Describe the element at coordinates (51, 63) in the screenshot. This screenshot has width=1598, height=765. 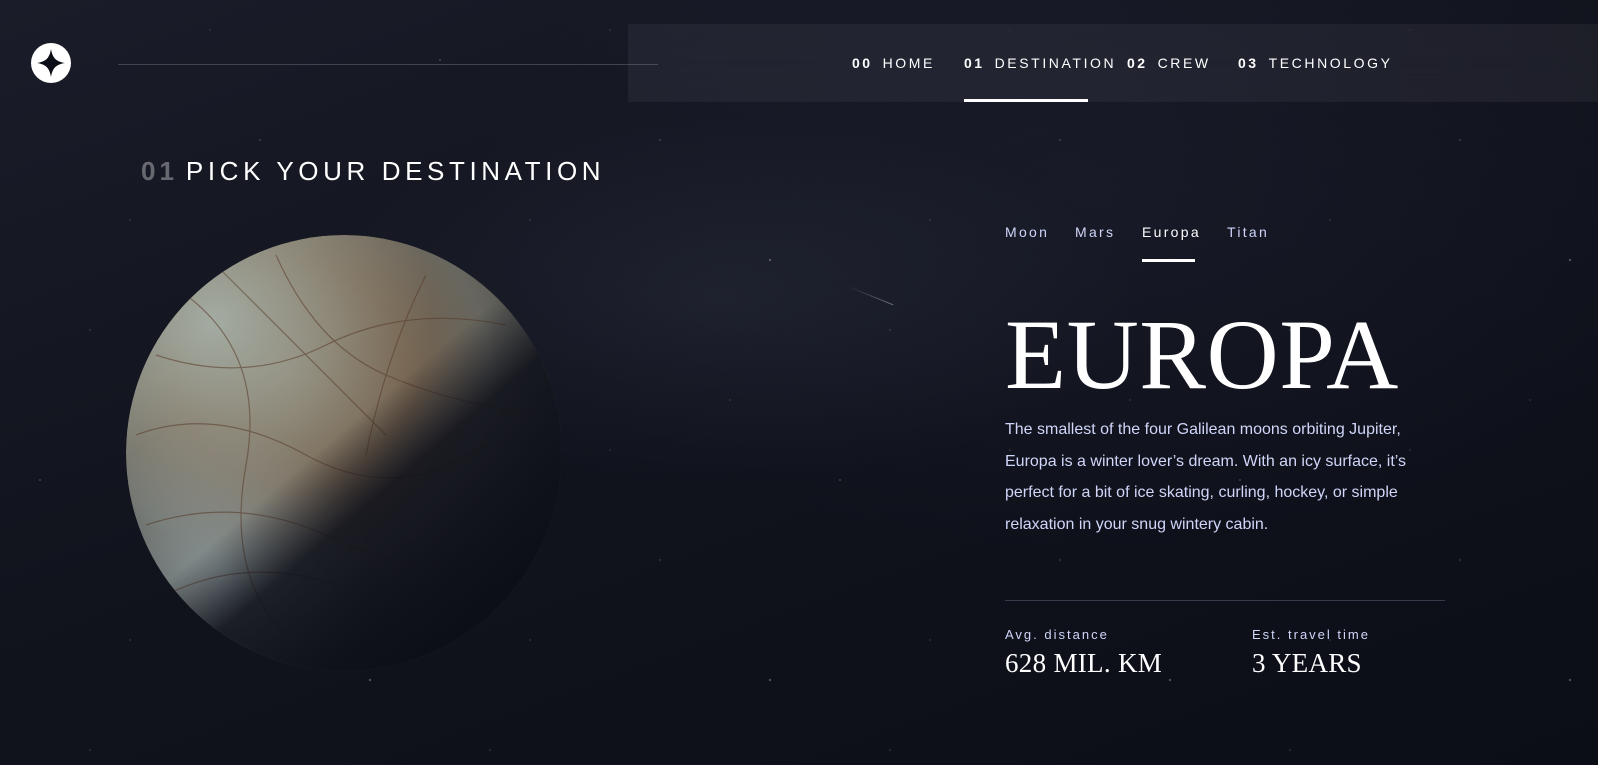
I see `star-logo-icon` at that location.